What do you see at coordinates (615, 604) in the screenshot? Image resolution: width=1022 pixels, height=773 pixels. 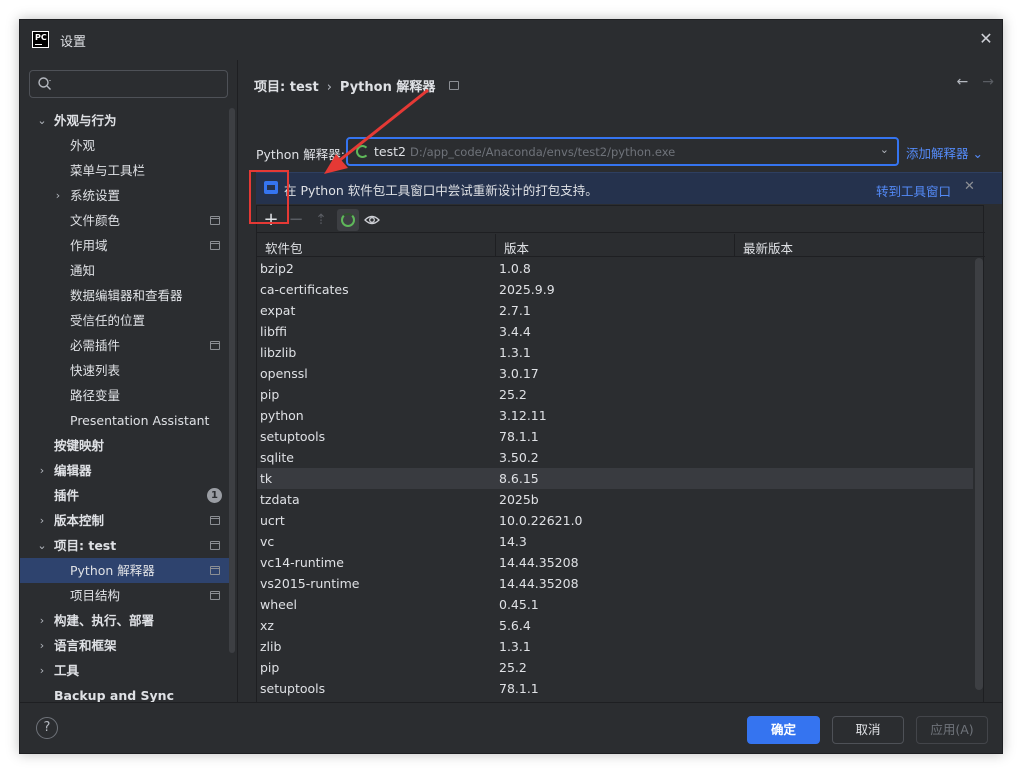 I see `table-row: wheel 0.45.1` at bounding box center [615, 604].